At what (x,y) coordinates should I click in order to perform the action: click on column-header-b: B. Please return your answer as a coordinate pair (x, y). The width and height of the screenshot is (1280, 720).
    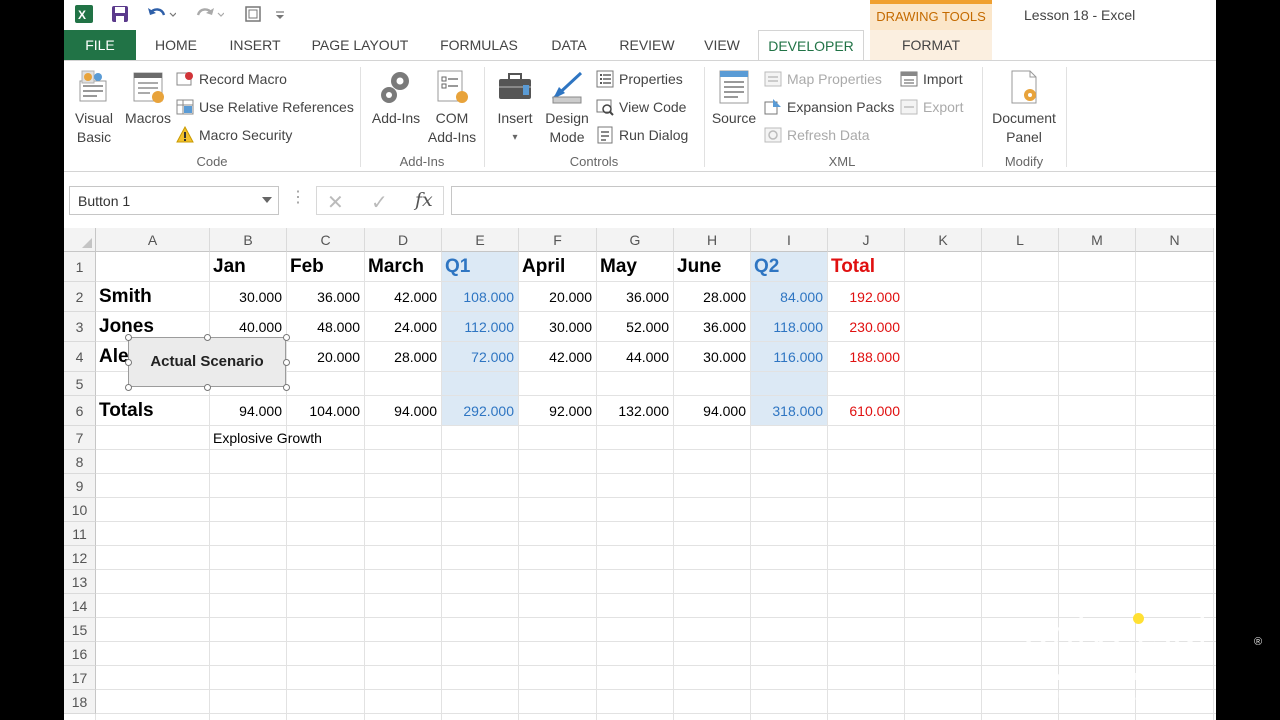
    Looking at the image, I should click on (248, 240).